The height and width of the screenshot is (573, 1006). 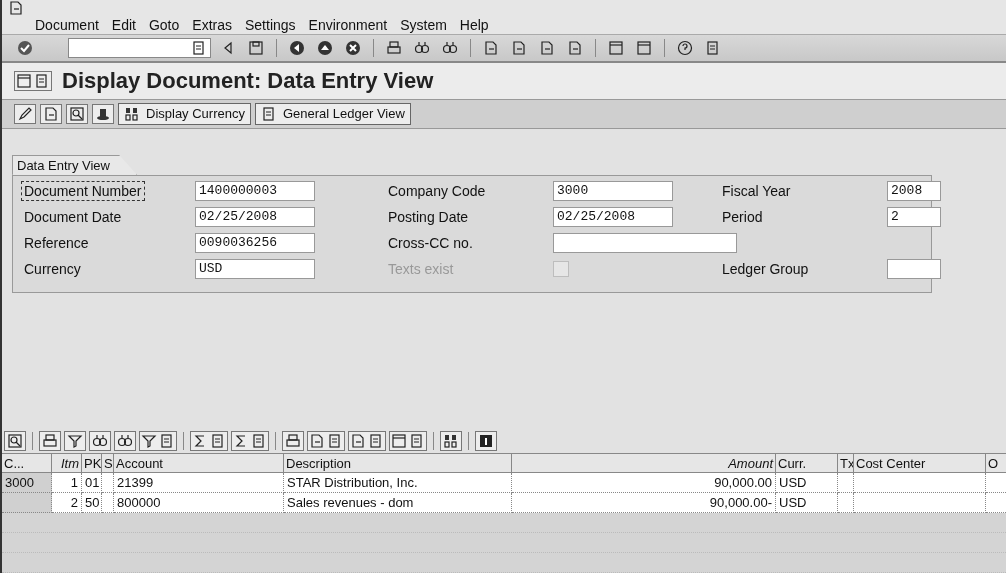 I want to click on field-label: Reference, so click(x=56, y=243).